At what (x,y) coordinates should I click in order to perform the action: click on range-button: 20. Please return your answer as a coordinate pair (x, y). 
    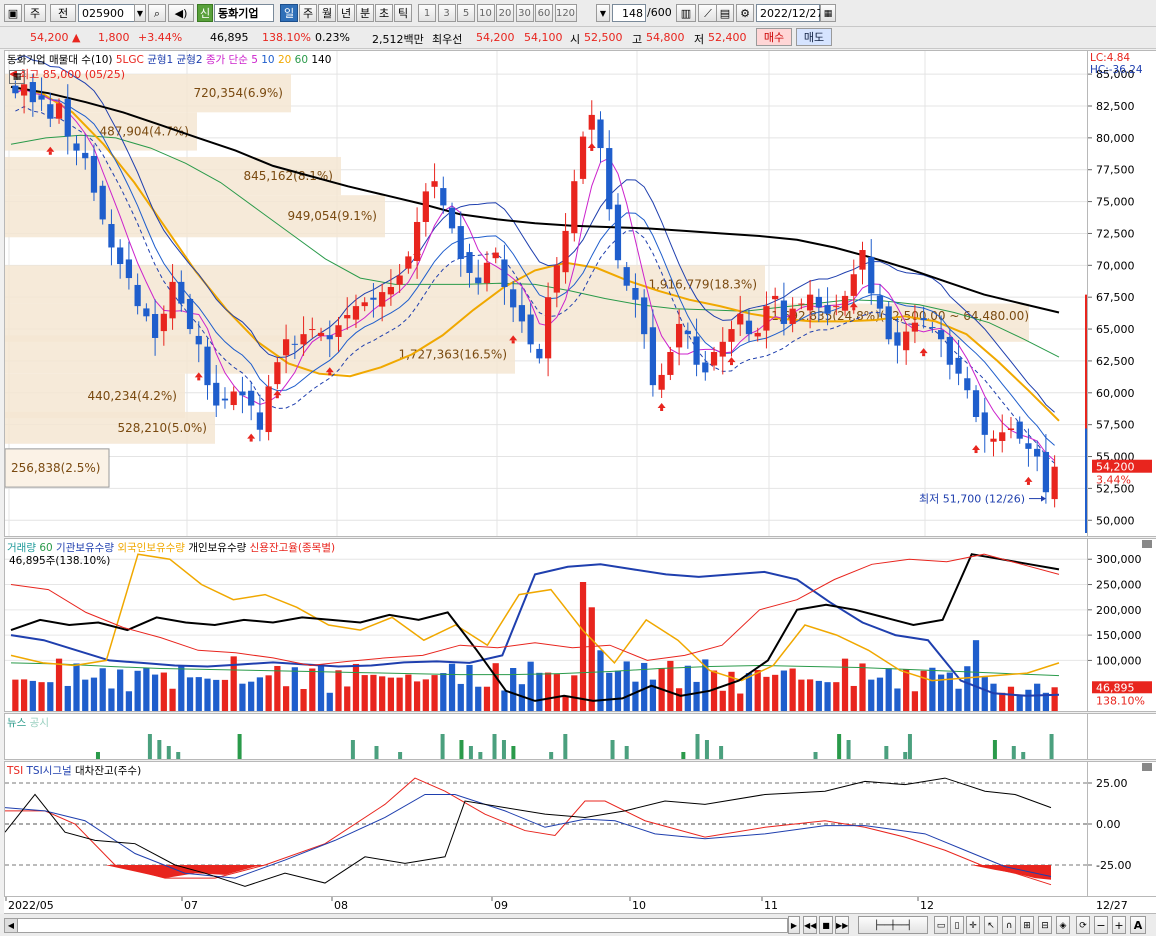
    Looking at the image, I should click on (505, 13).